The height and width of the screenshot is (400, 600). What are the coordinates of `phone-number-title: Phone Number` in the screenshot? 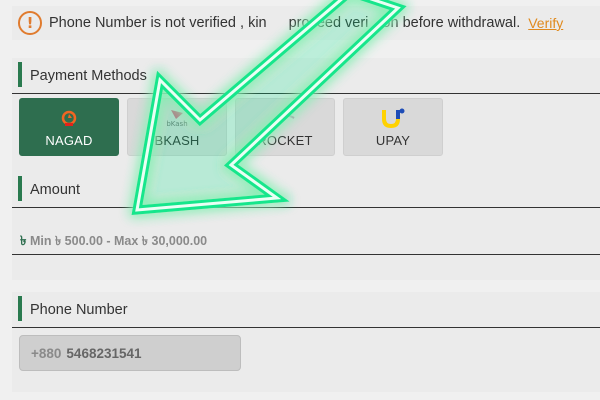 It's located at (79, 309).